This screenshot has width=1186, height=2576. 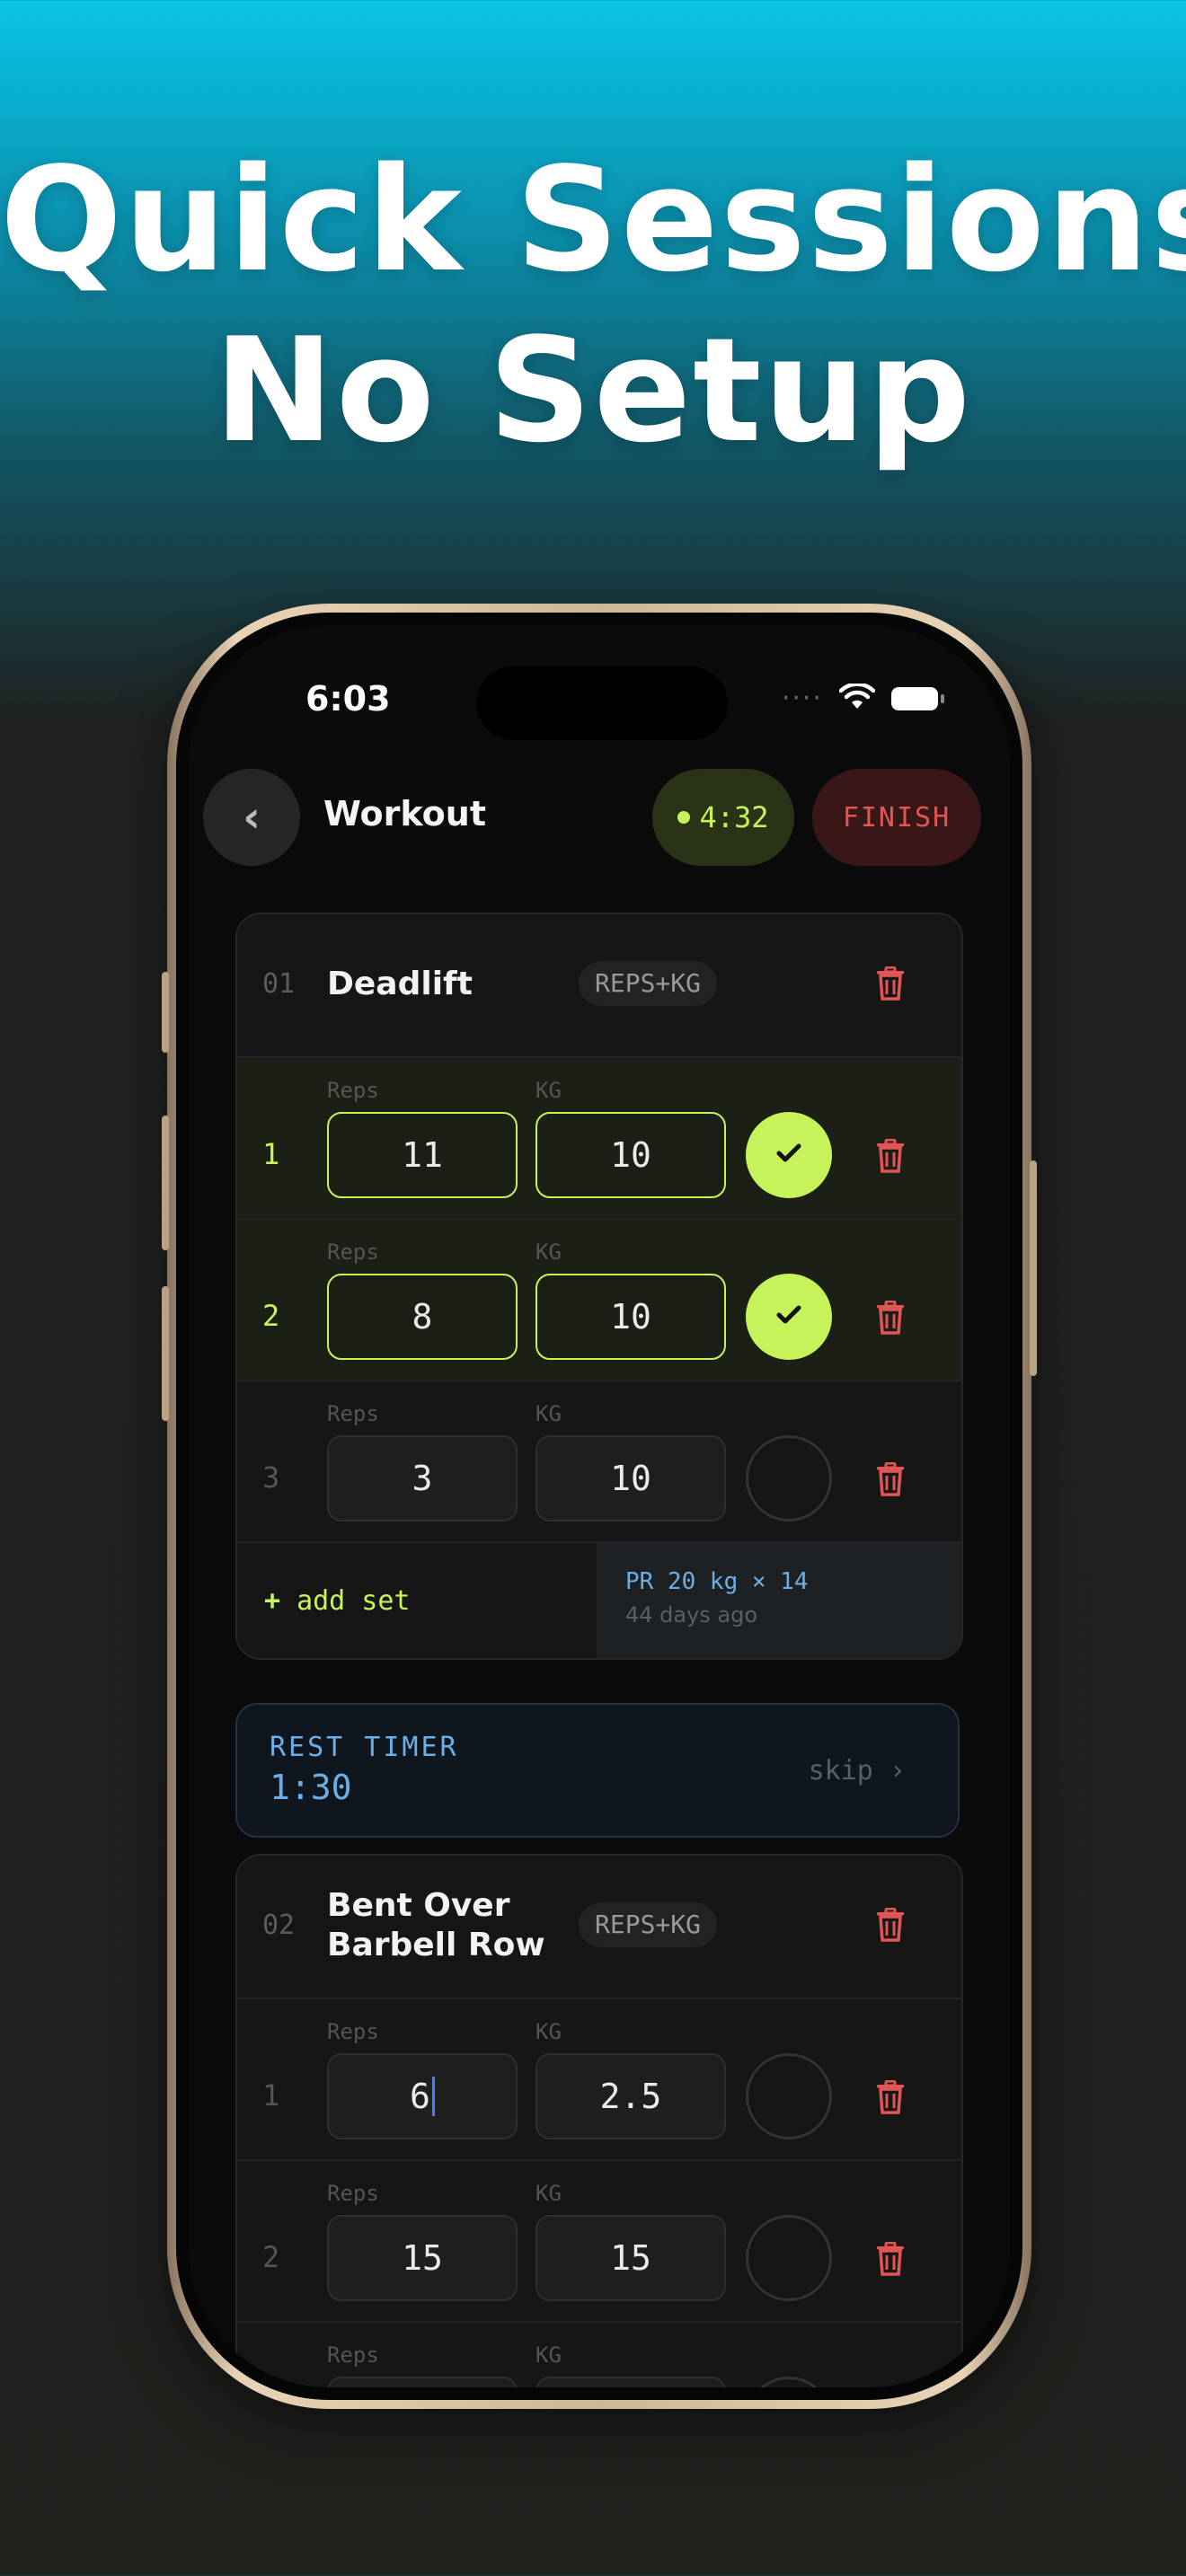 I want to click on reps-input: 3, so click(x=422, y=1478).